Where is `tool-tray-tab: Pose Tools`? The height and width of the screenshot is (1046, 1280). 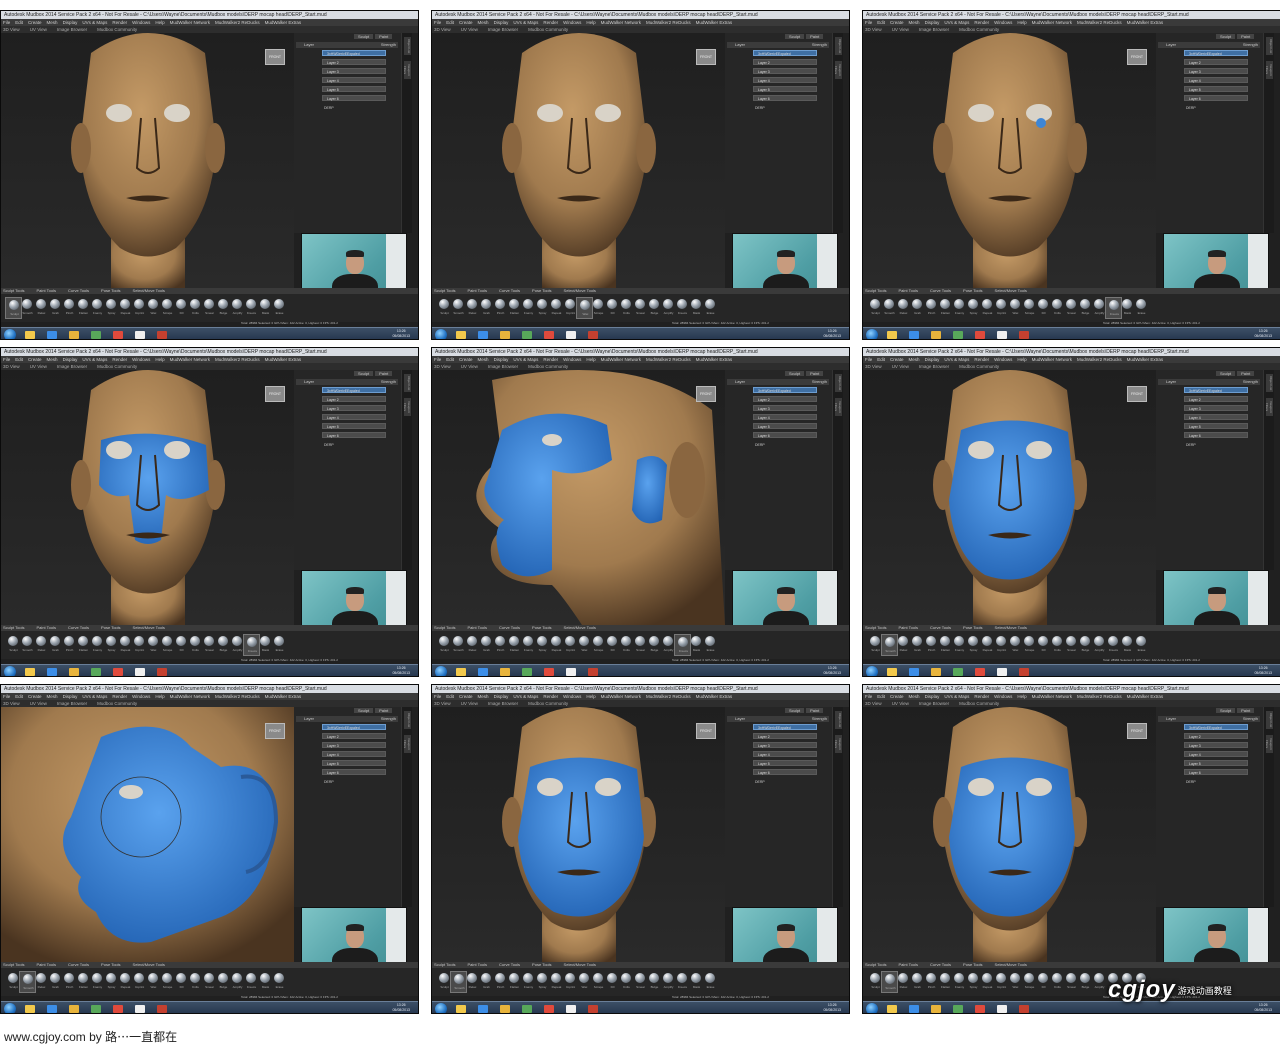 tool-tray-tab: Pose Tools is located at coordinates (111, 964).